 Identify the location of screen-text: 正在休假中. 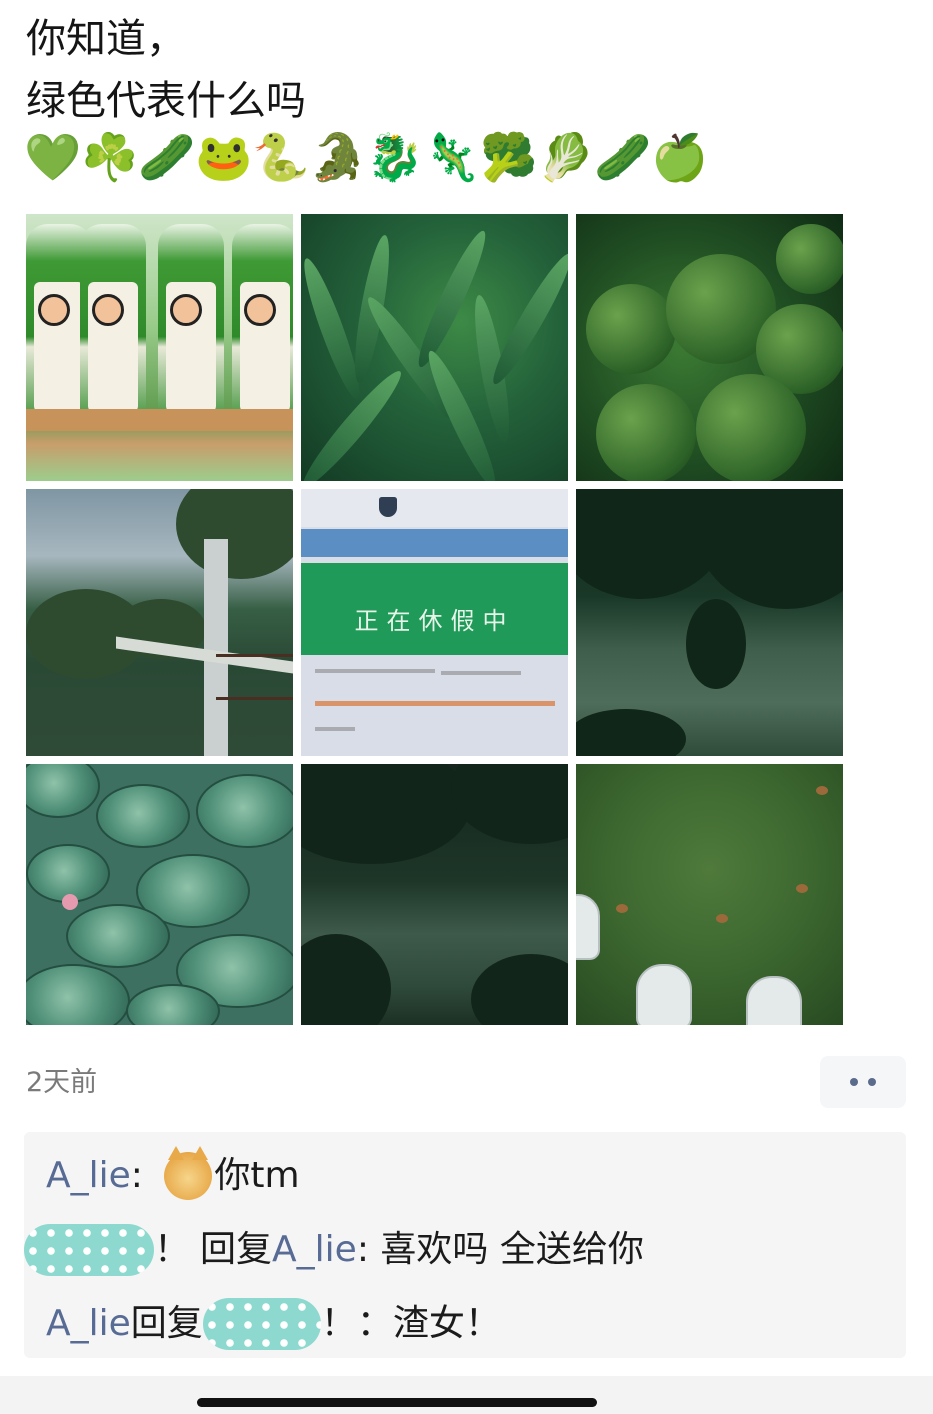
(434, 621).